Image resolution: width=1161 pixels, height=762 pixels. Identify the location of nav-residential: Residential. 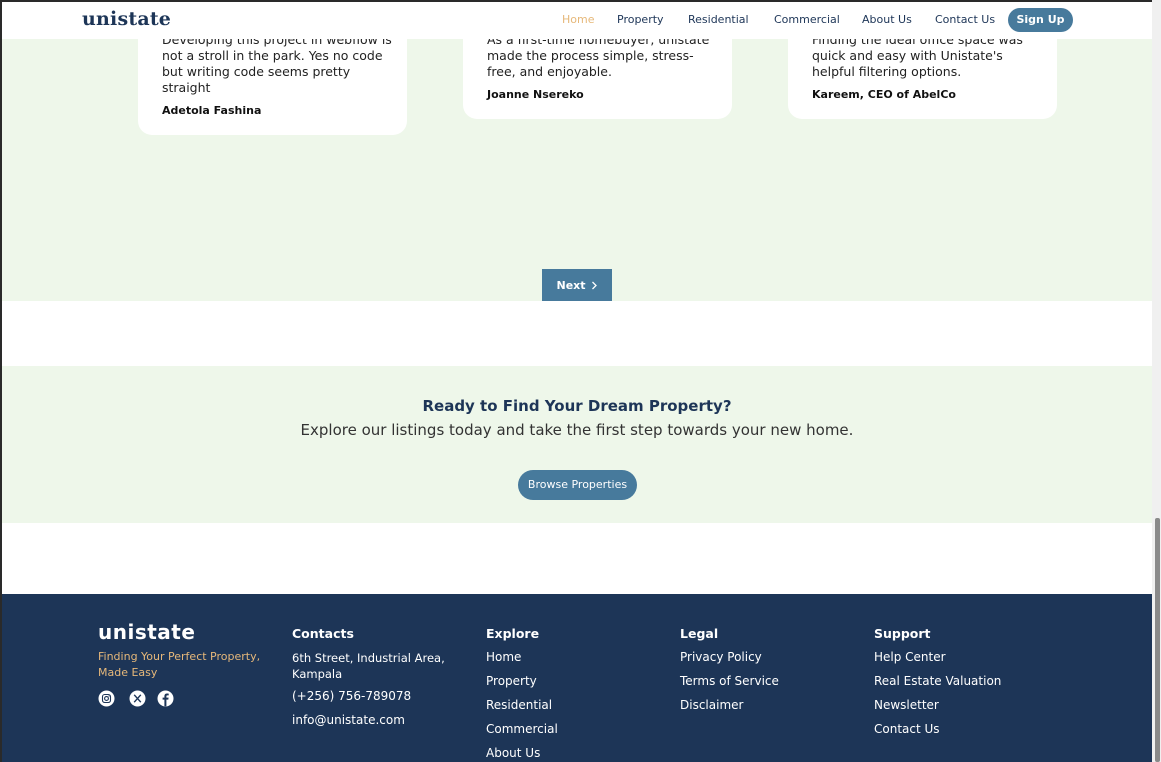
(718, 19).